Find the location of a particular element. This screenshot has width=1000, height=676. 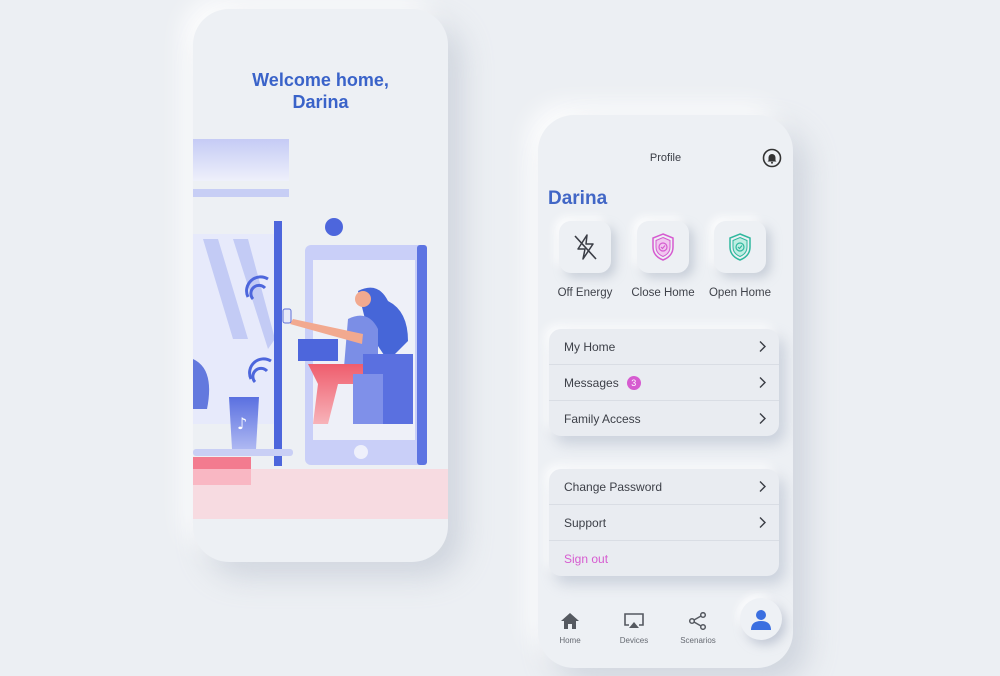

security-camera is located at coordinates (334, 227).